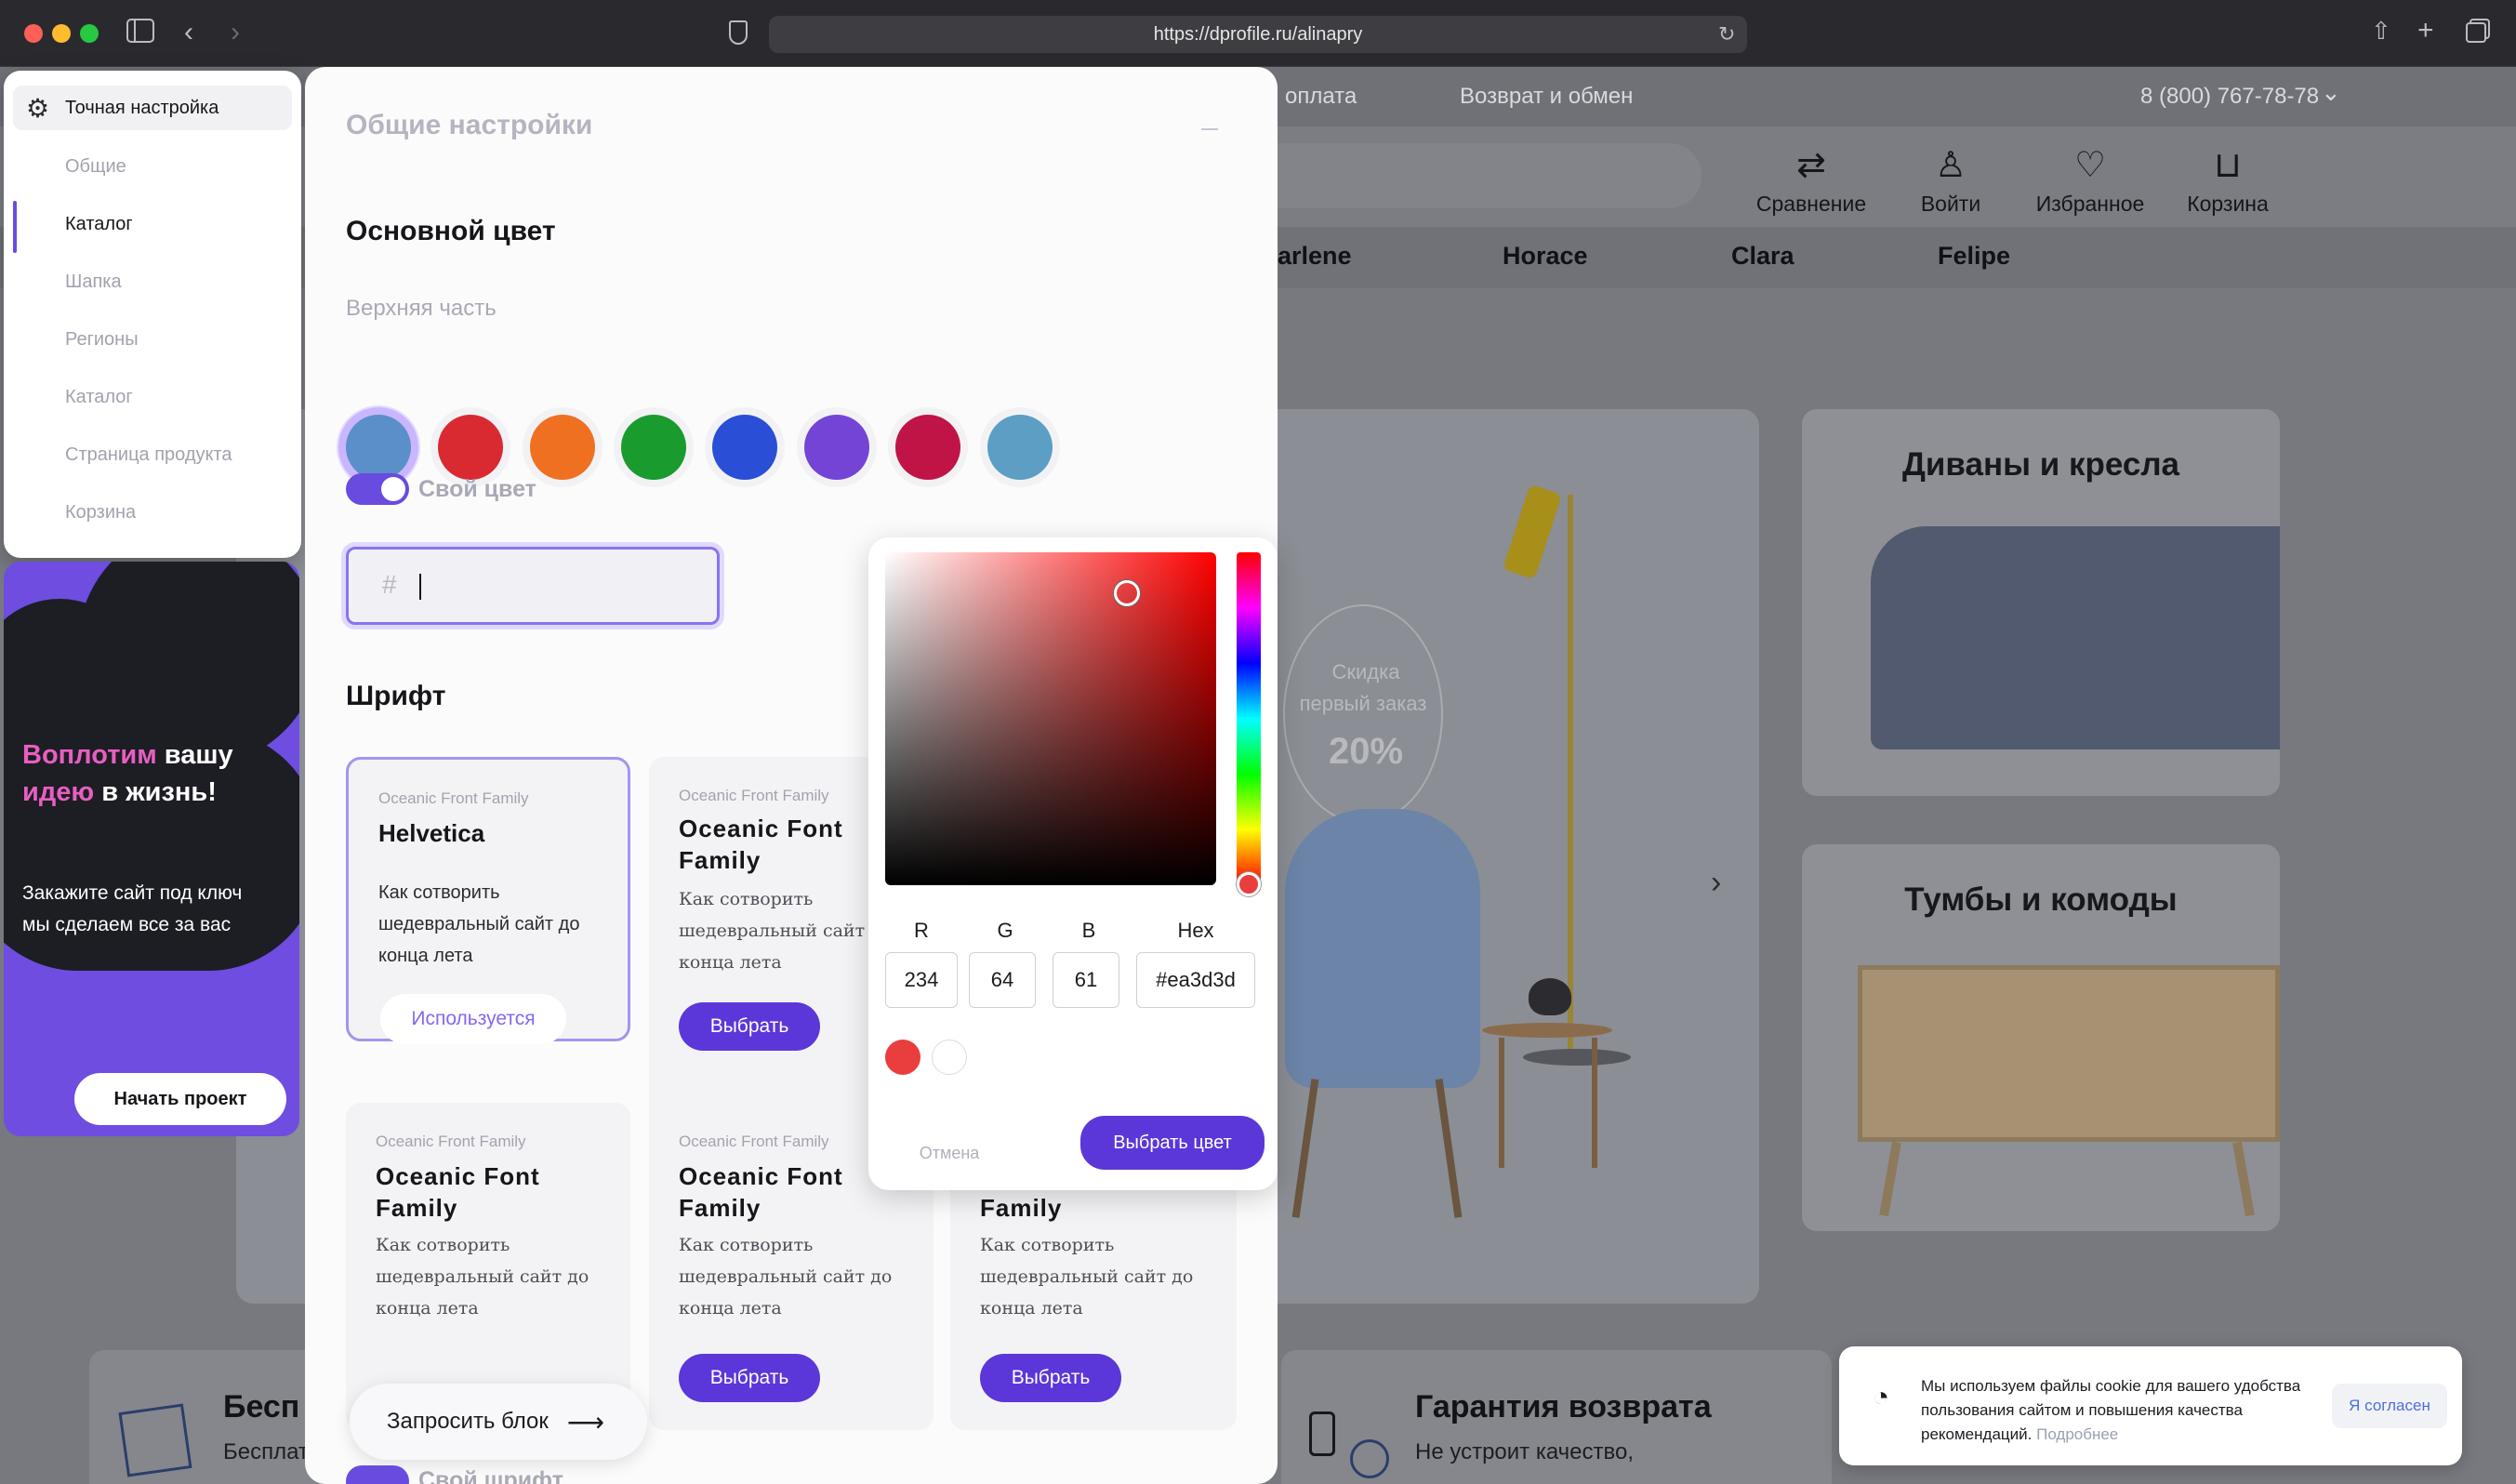 This screenshot has width=2516, height=1484. I want to click on hue-slider, so click(1249, 718).